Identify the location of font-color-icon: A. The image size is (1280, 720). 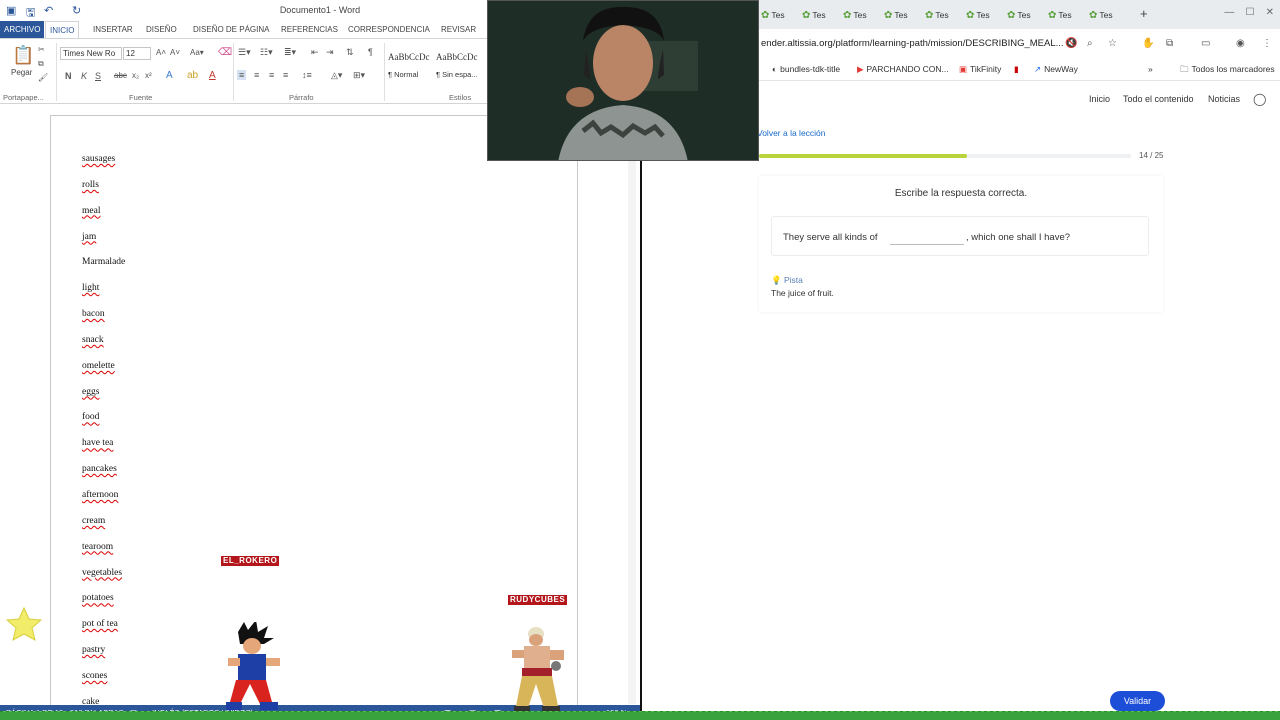
(212, 75).